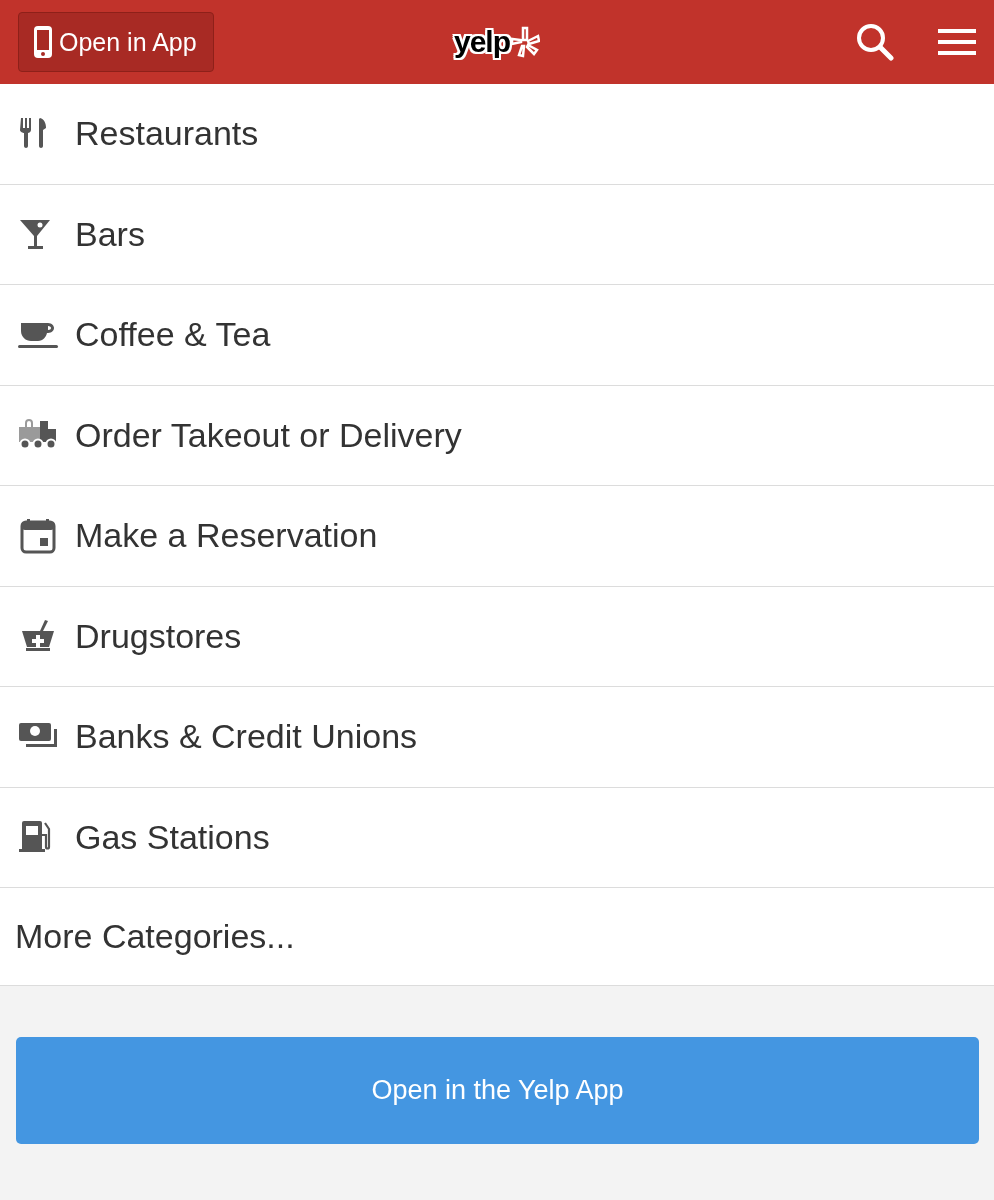 This screenshot has width=994, height=1200. What do you see at coordinates (497, 737) in the screenshot?
I see `category-item: Banks & Credit Unions` at bounding box center [497, 737].